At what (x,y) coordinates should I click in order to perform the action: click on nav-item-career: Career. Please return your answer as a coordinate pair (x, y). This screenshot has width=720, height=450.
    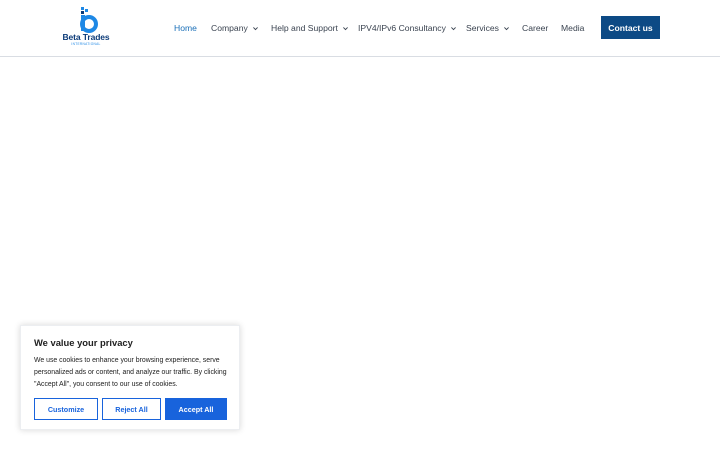
    Looking at the image, I should click on (535, 28).